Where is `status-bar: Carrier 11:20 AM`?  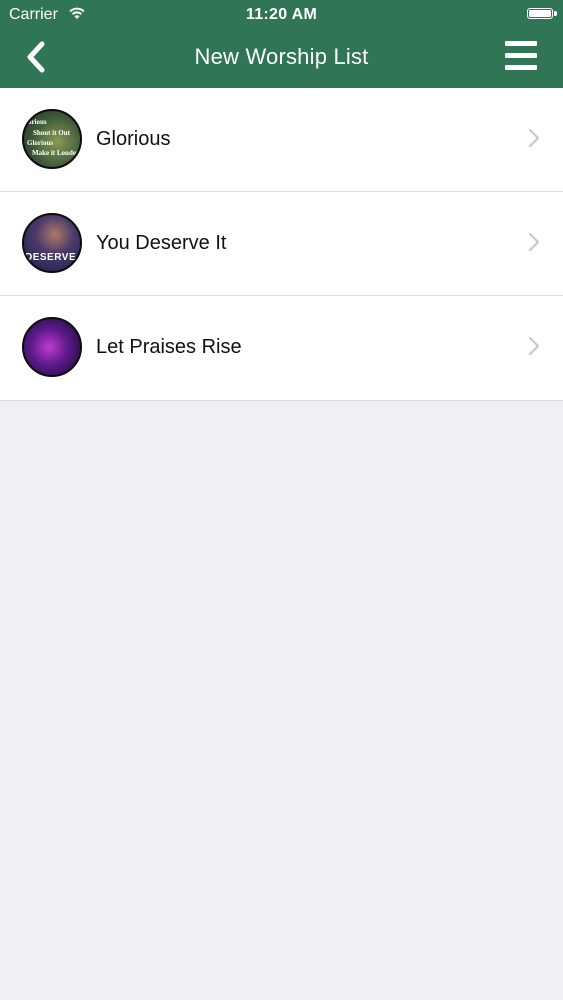 status-bar: Carrier 11:20 AM is located at coordinates (281, 15).